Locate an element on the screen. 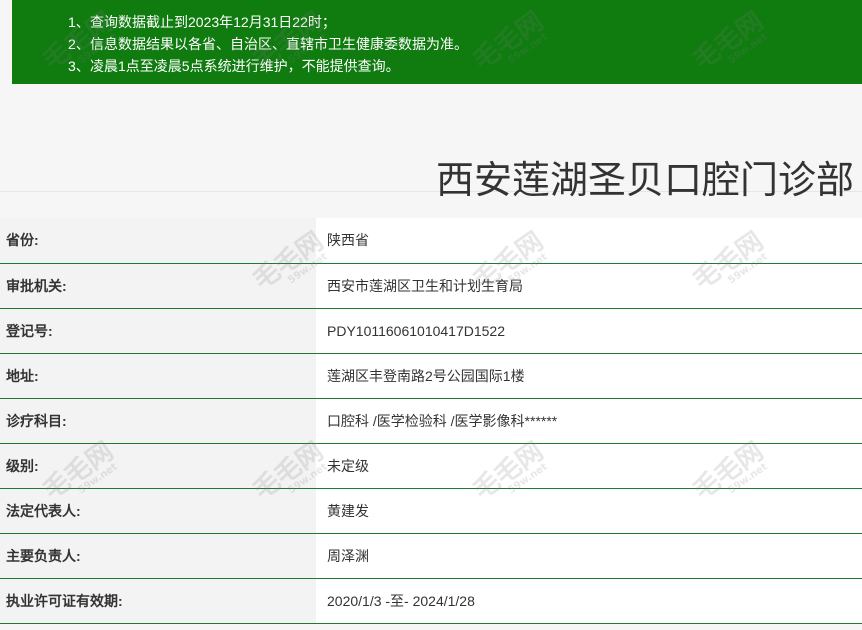 This screenshot has height=630, width=862. table-row: 审批机关: 西安市莲湖区卫生和计划生育局 is located at coordinates (431, 285).